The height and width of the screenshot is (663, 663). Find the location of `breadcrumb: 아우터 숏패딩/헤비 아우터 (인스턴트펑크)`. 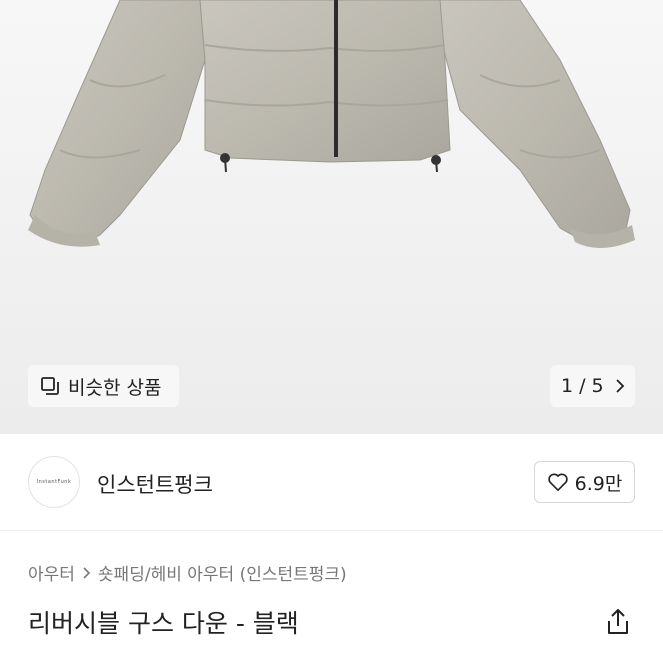

breadcrumb: 아우터 숏패딩/헤비 아우터 (인스턴트펑크) is located at coordinates (187, 572).